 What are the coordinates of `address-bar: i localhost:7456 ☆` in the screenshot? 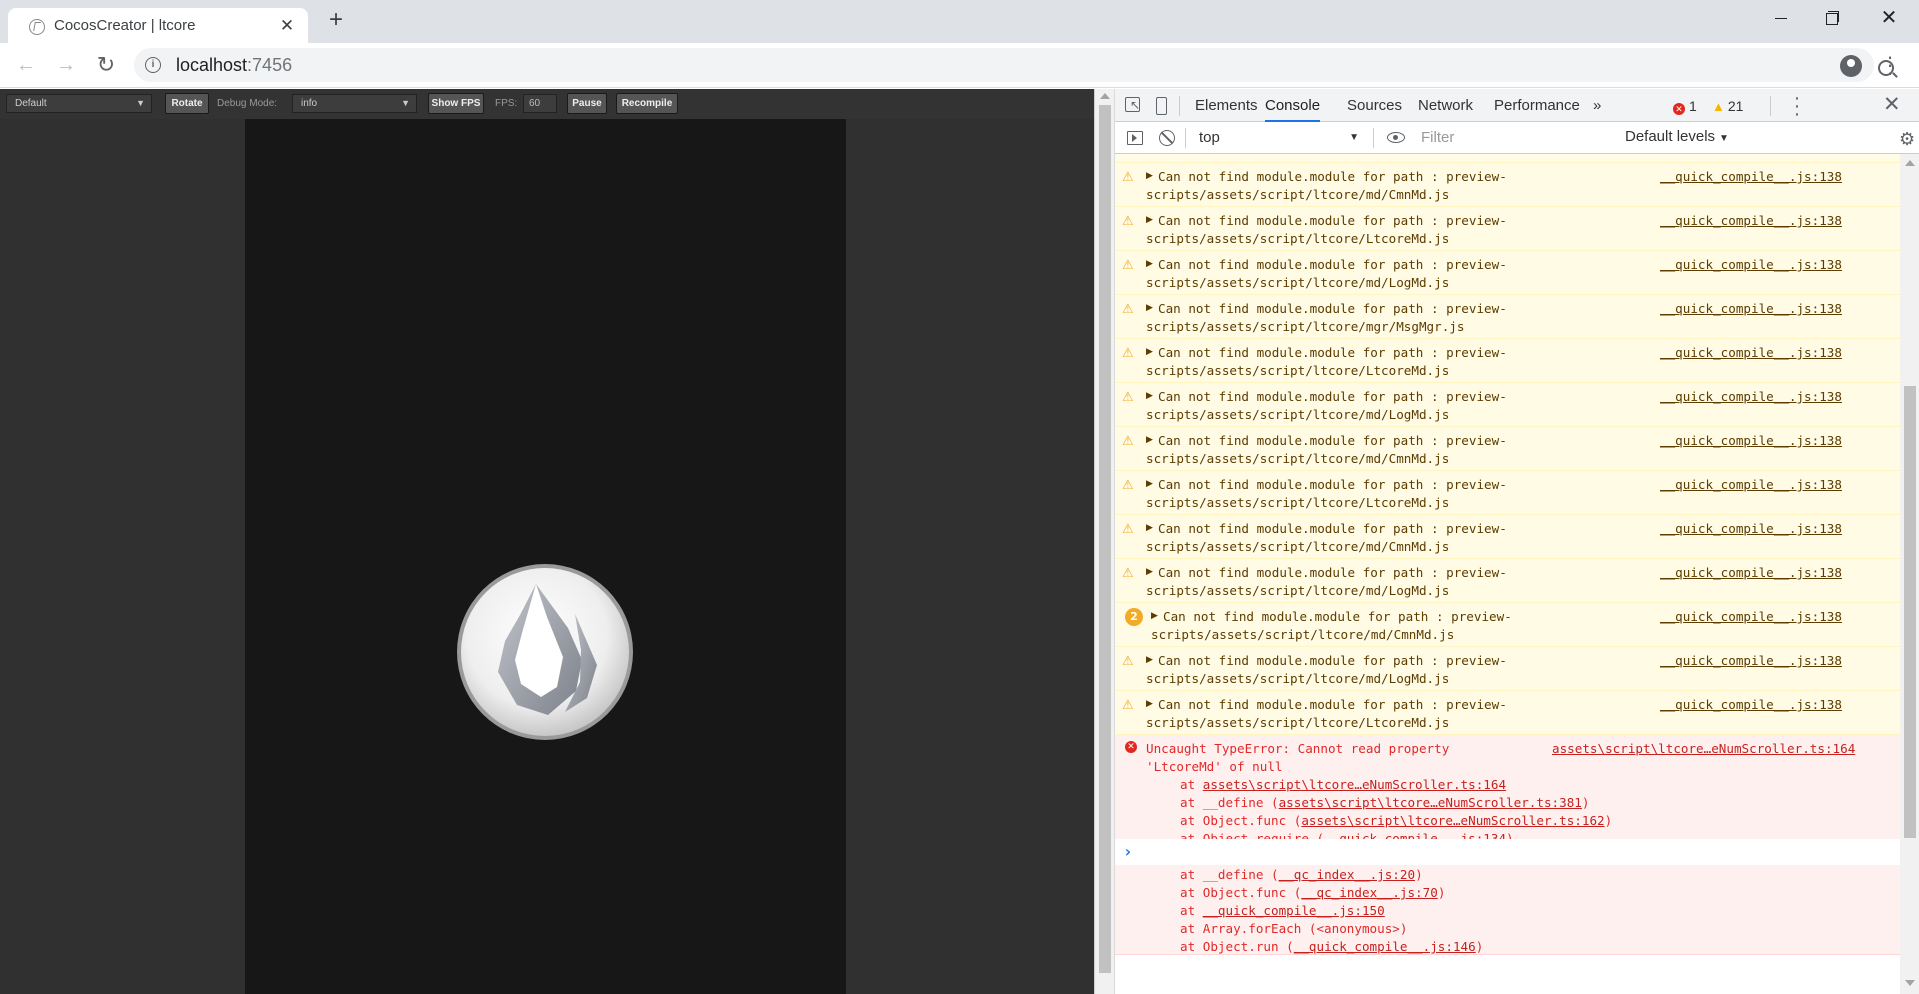 It's located at (1014, 65).